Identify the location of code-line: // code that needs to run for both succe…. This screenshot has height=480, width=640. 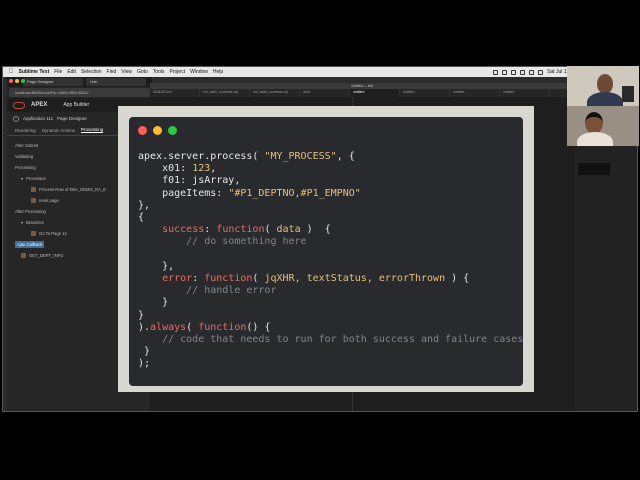
(331, 340).